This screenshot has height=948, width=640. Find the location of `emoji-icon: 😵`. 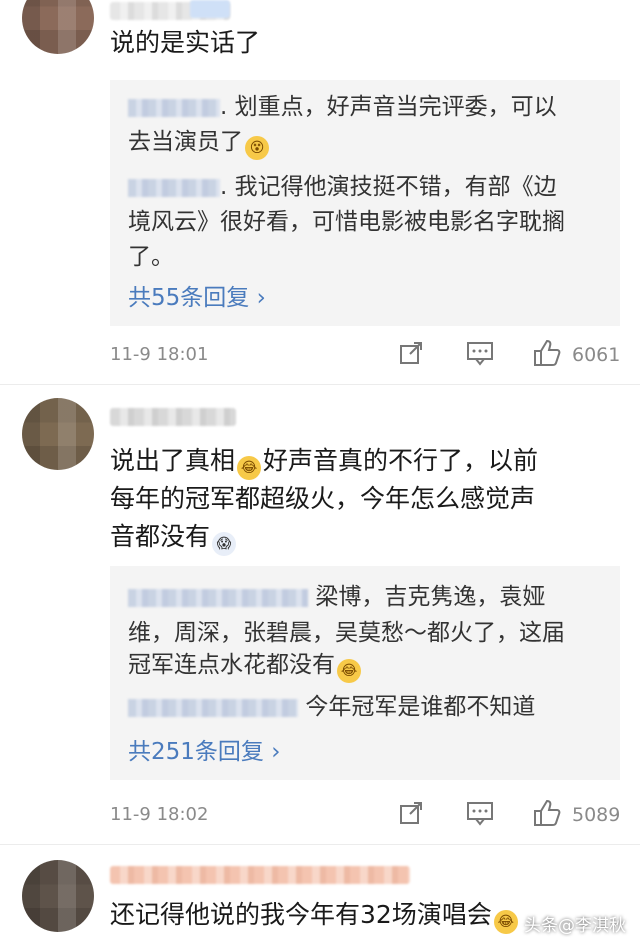

emoji-icon: 😵 is located at coordinates (257, 148).